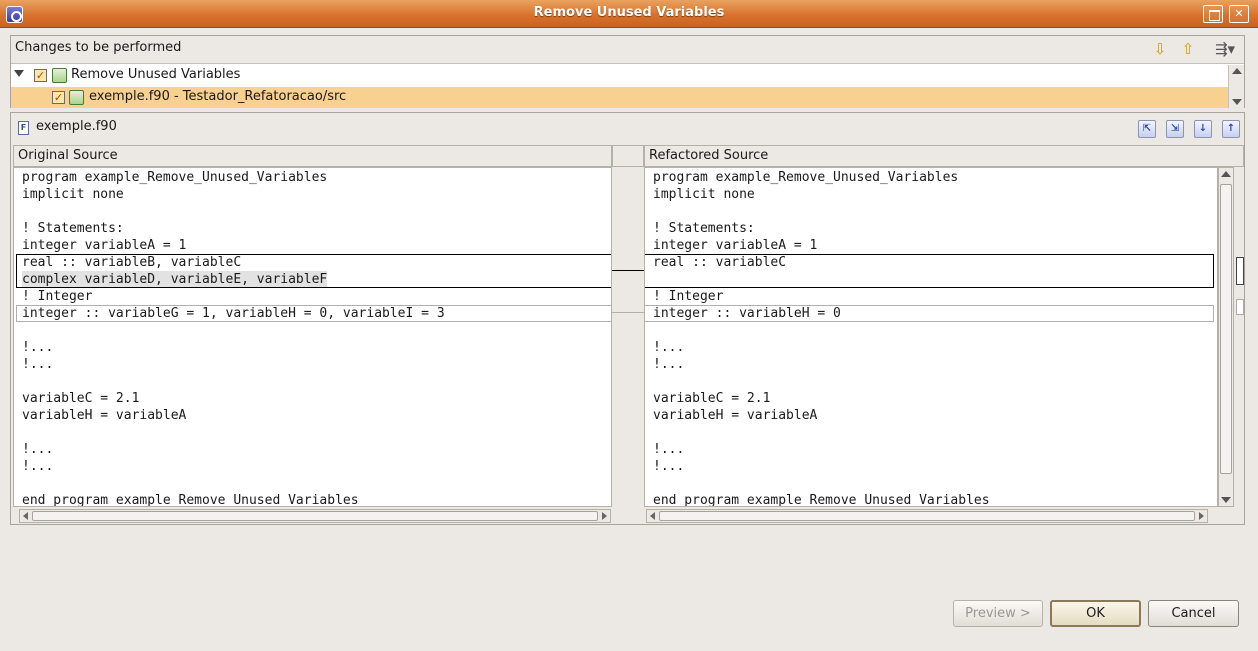  What do you see at coordinates (1240, 337) in the screenshot?
I see `diff-overview-ruler` at bounding box center [1240, 337].